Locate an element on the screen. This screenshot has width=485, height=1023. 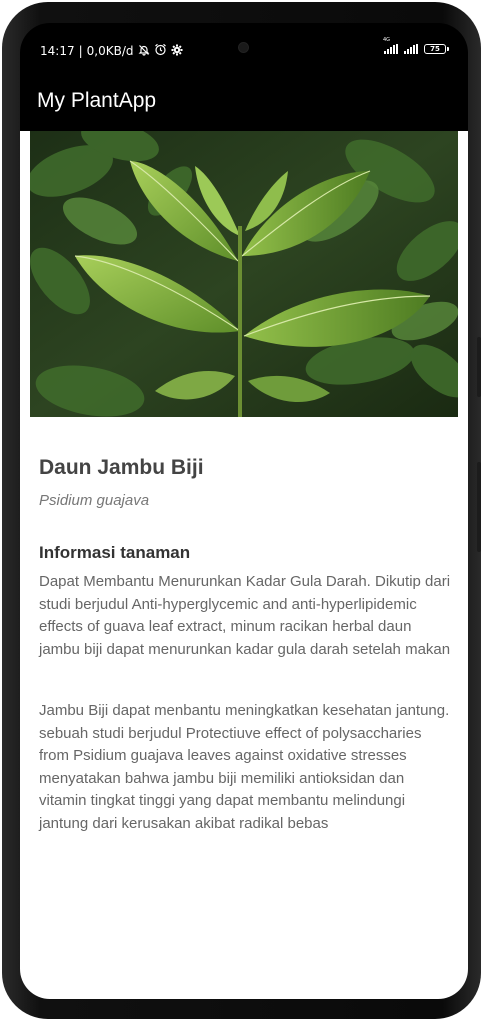
status-left: 14:17 | 0,0KB/d is located at coordinates (111, 50).